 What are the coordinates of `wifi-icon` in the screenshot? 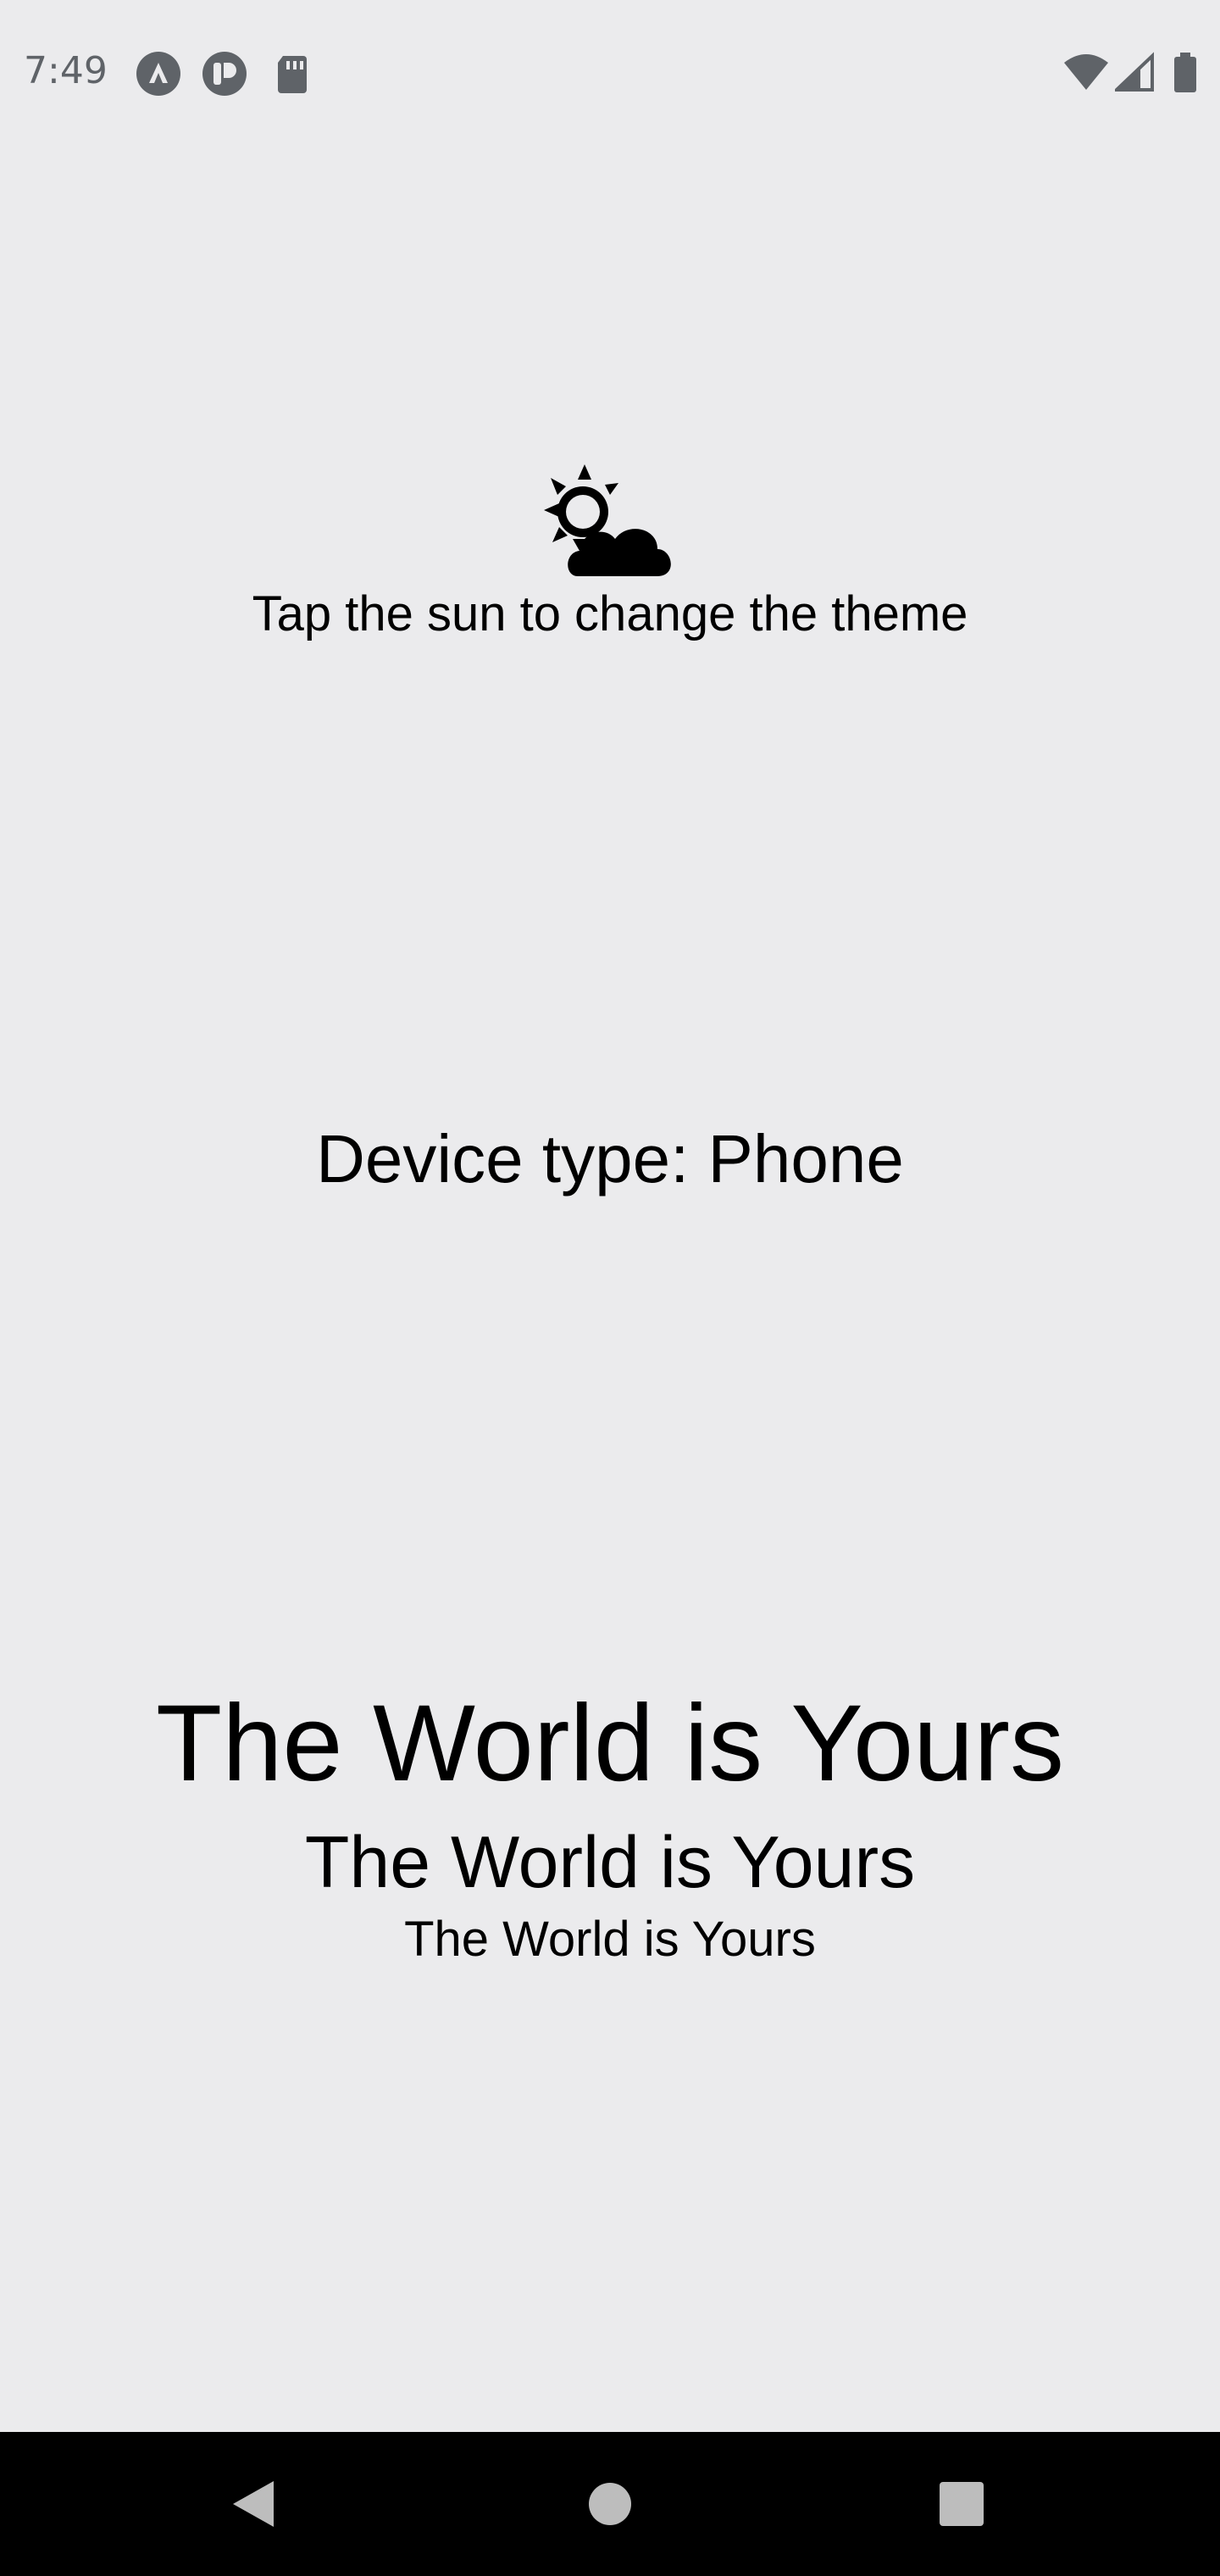 It's located at (1086, 72).